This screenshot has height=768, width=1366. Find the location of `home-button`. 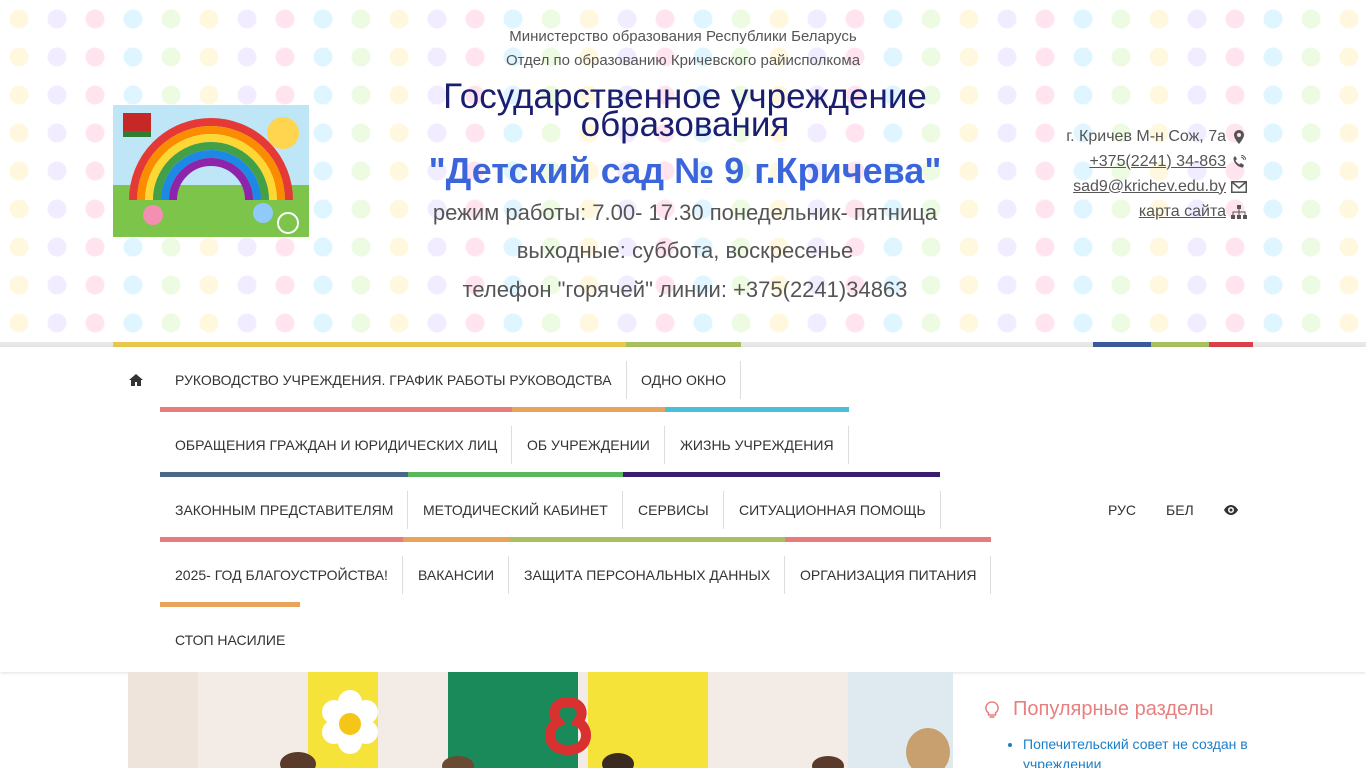

home-button is located at coordinates (136, 379).